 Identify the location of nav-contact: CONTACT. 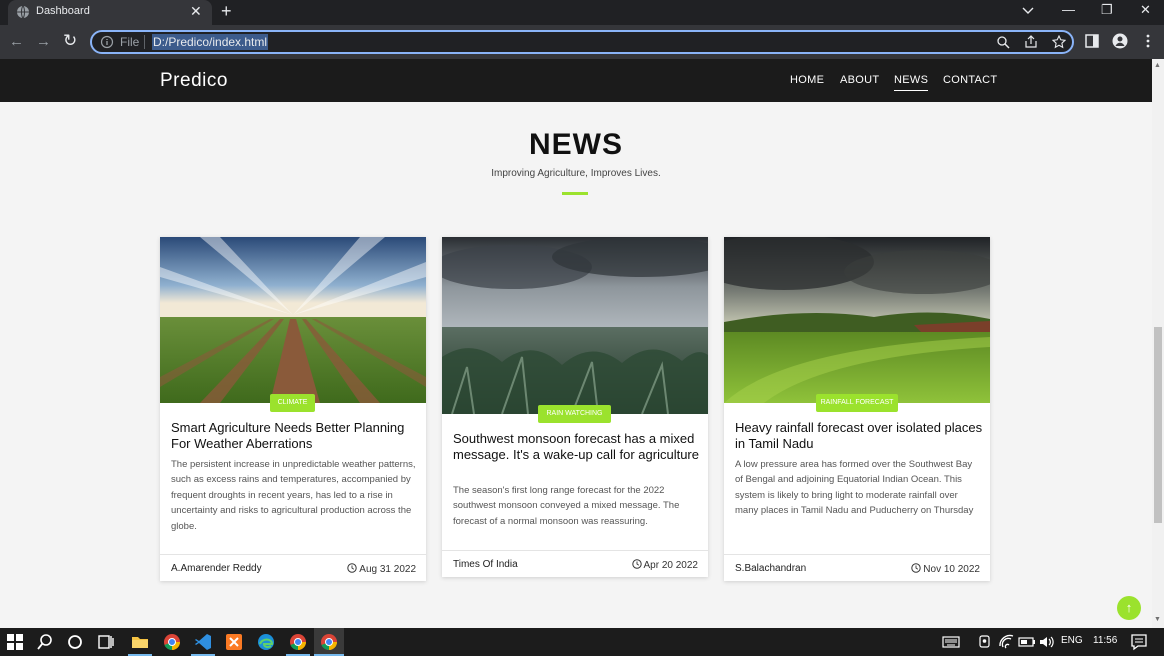
(970, 80).